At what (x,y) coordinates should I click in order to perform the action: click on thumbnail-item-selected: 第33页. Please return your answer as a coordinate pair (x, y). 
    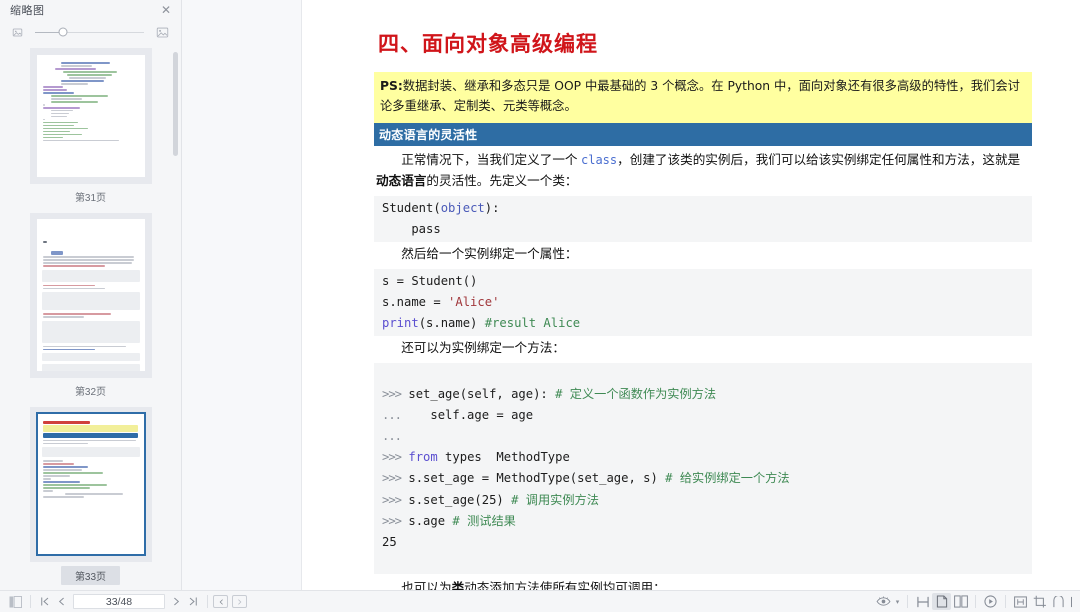
    Looking at the image, I should click on (90, 498).